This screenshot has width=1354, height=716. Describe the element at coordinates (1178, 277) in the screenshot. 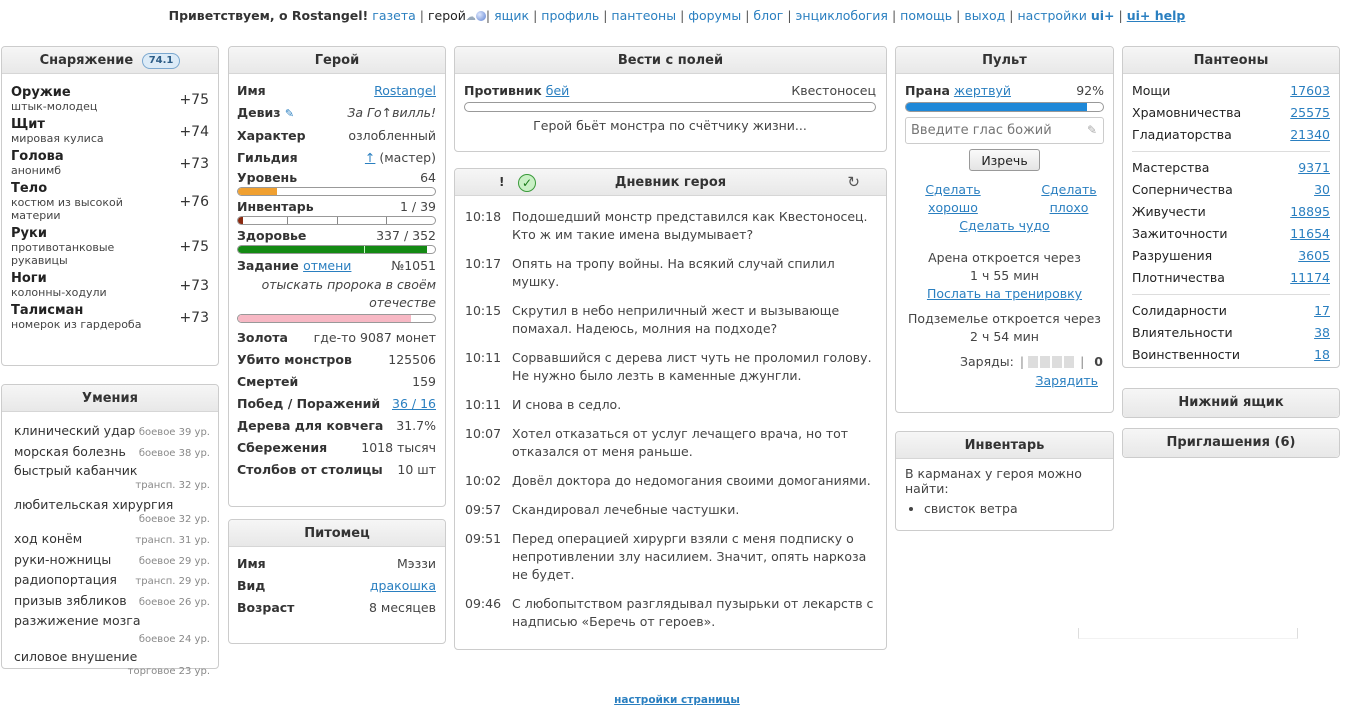

I see `pantheon-name: Плотничества` at that location.